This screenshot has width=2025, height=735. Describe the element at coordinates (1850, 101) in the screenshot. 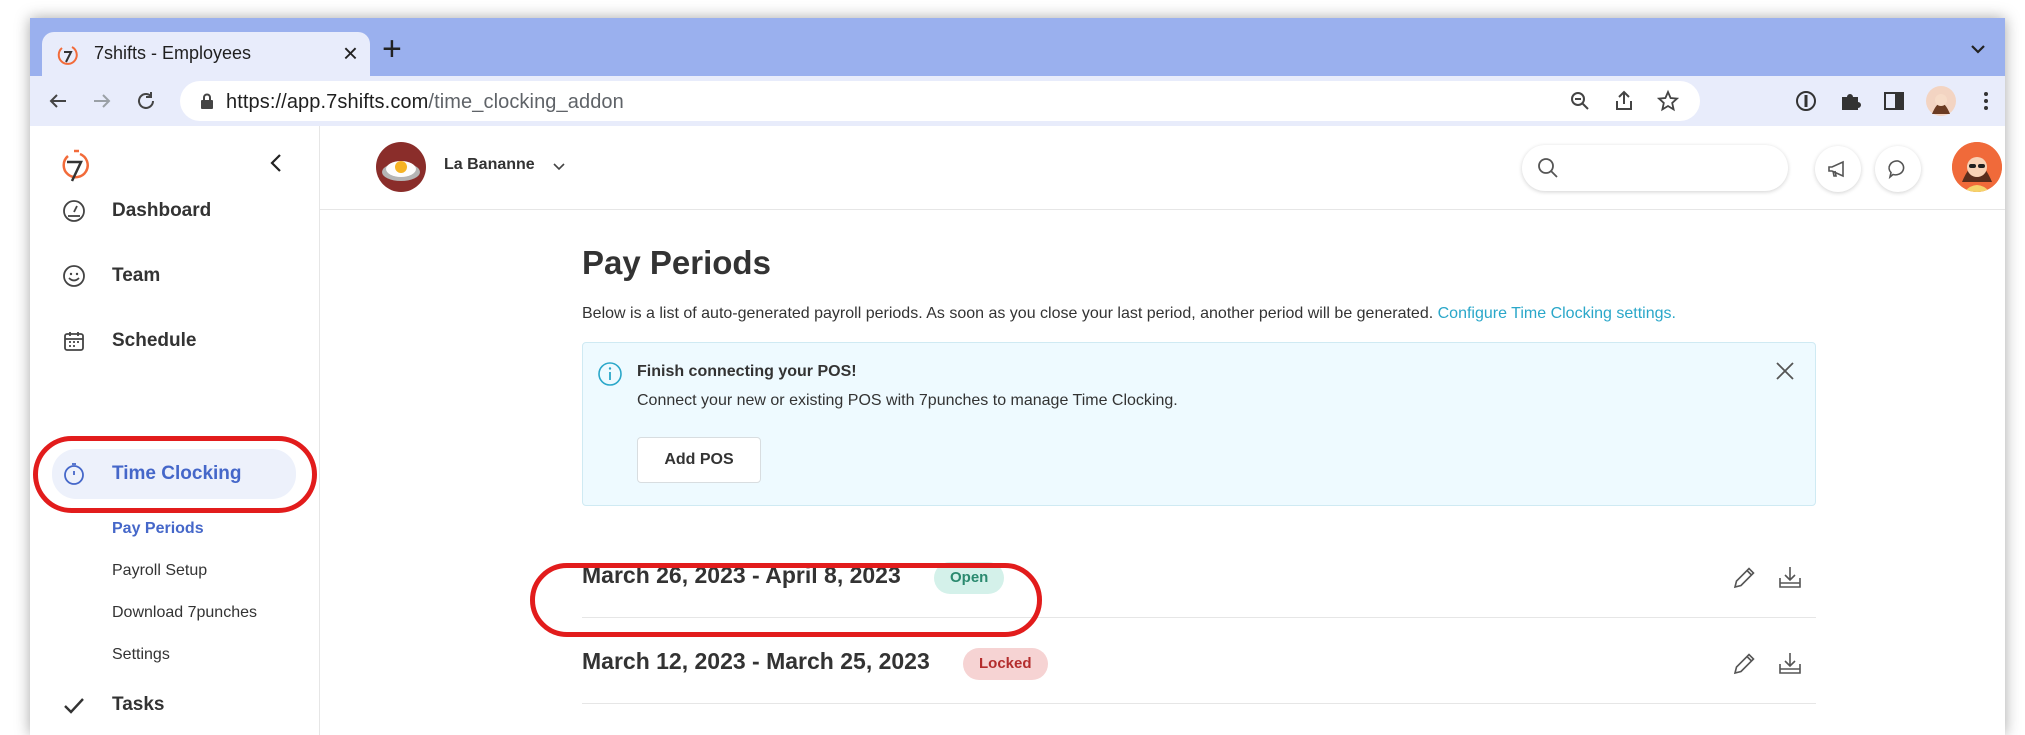

I see `extensions-puzzle-icon` at that location.